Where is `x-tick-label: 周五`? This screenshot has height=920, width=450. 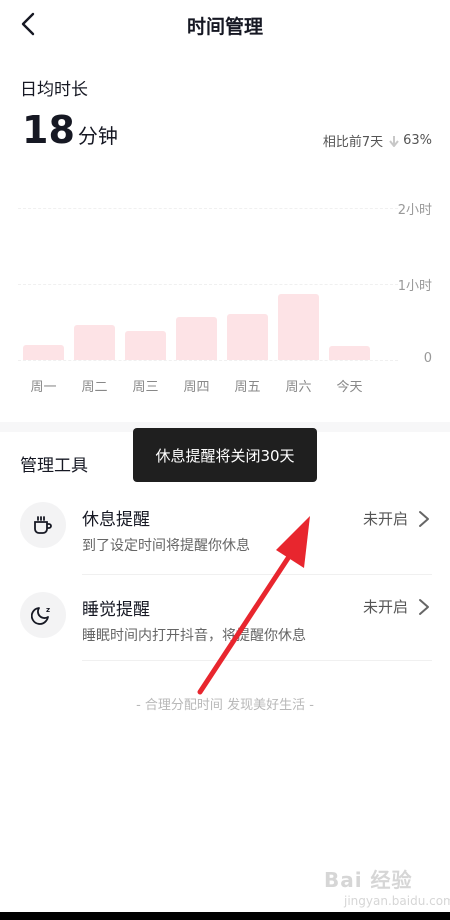
x-tick-label: 周五 is located at coordinates (247, 387).